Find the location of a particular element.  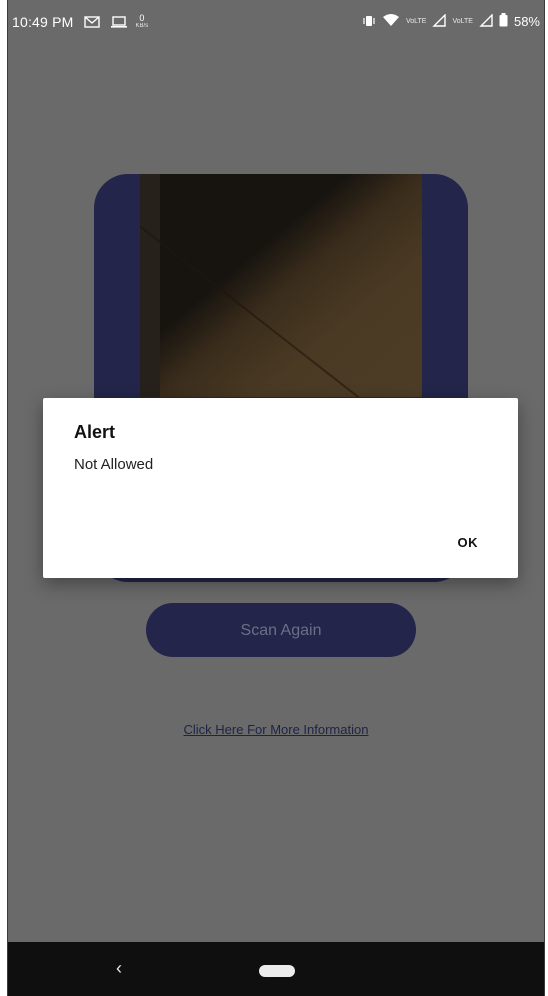

status-bar: 10:49 PM 0 KB/s VoLTE VoLTE 58% is located at coordinates (276, 22).